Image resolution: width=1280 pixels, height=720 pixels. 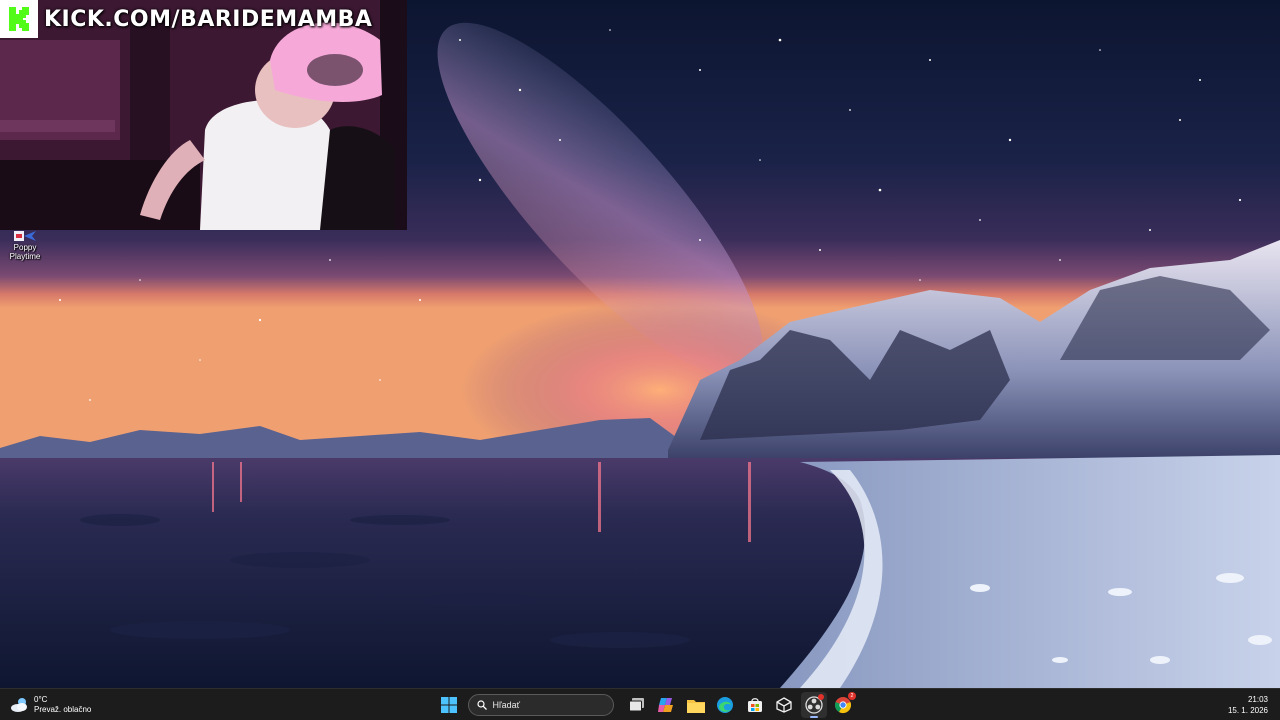 I want to click on search-icon, so click(x=481, y=705).